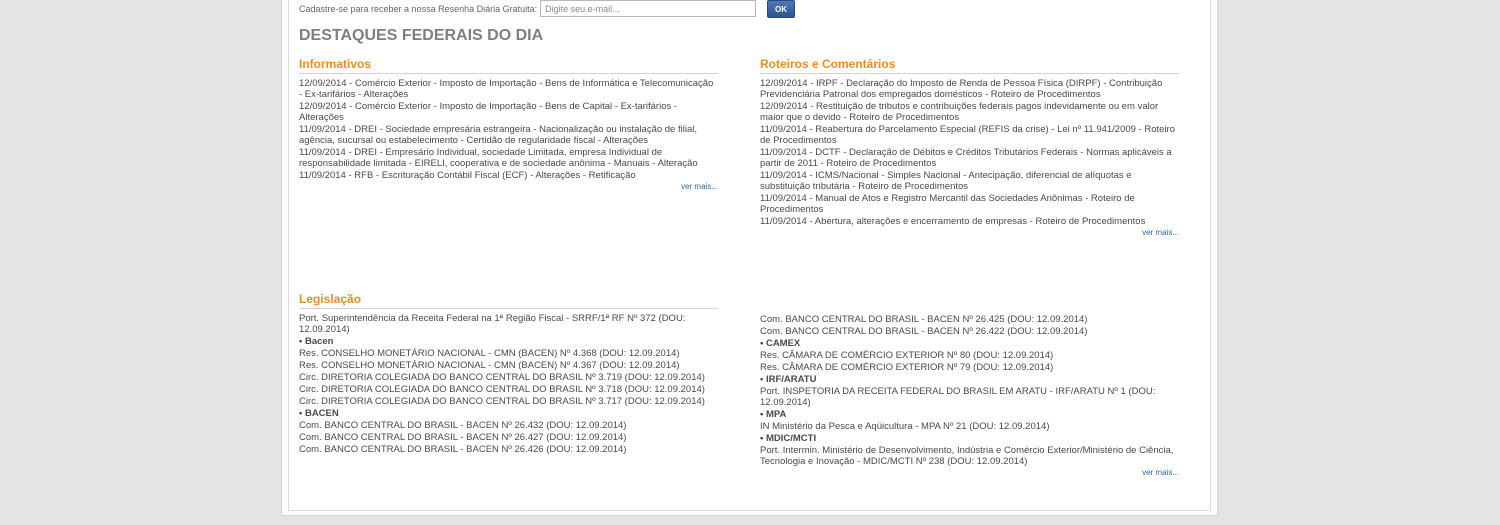 This screenshot has height=525, width=1500. What do you see at coordinates (316, 341) in the screenshot?
I see `legislation-group-heading: • Bacen` at bounding box center [316, 341].